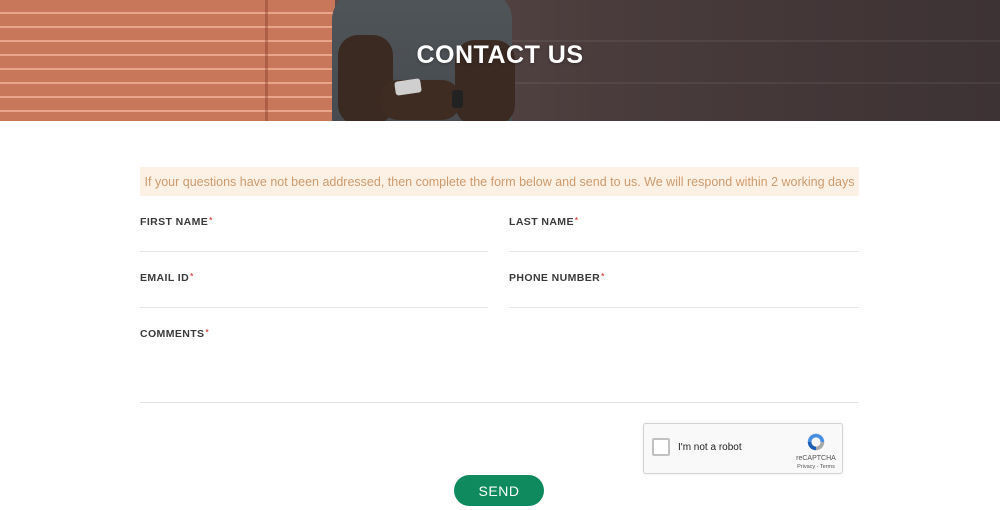 The height and width of the screenshot is (510, 1000). I want to click on first-name-underline, so click(314, 251).